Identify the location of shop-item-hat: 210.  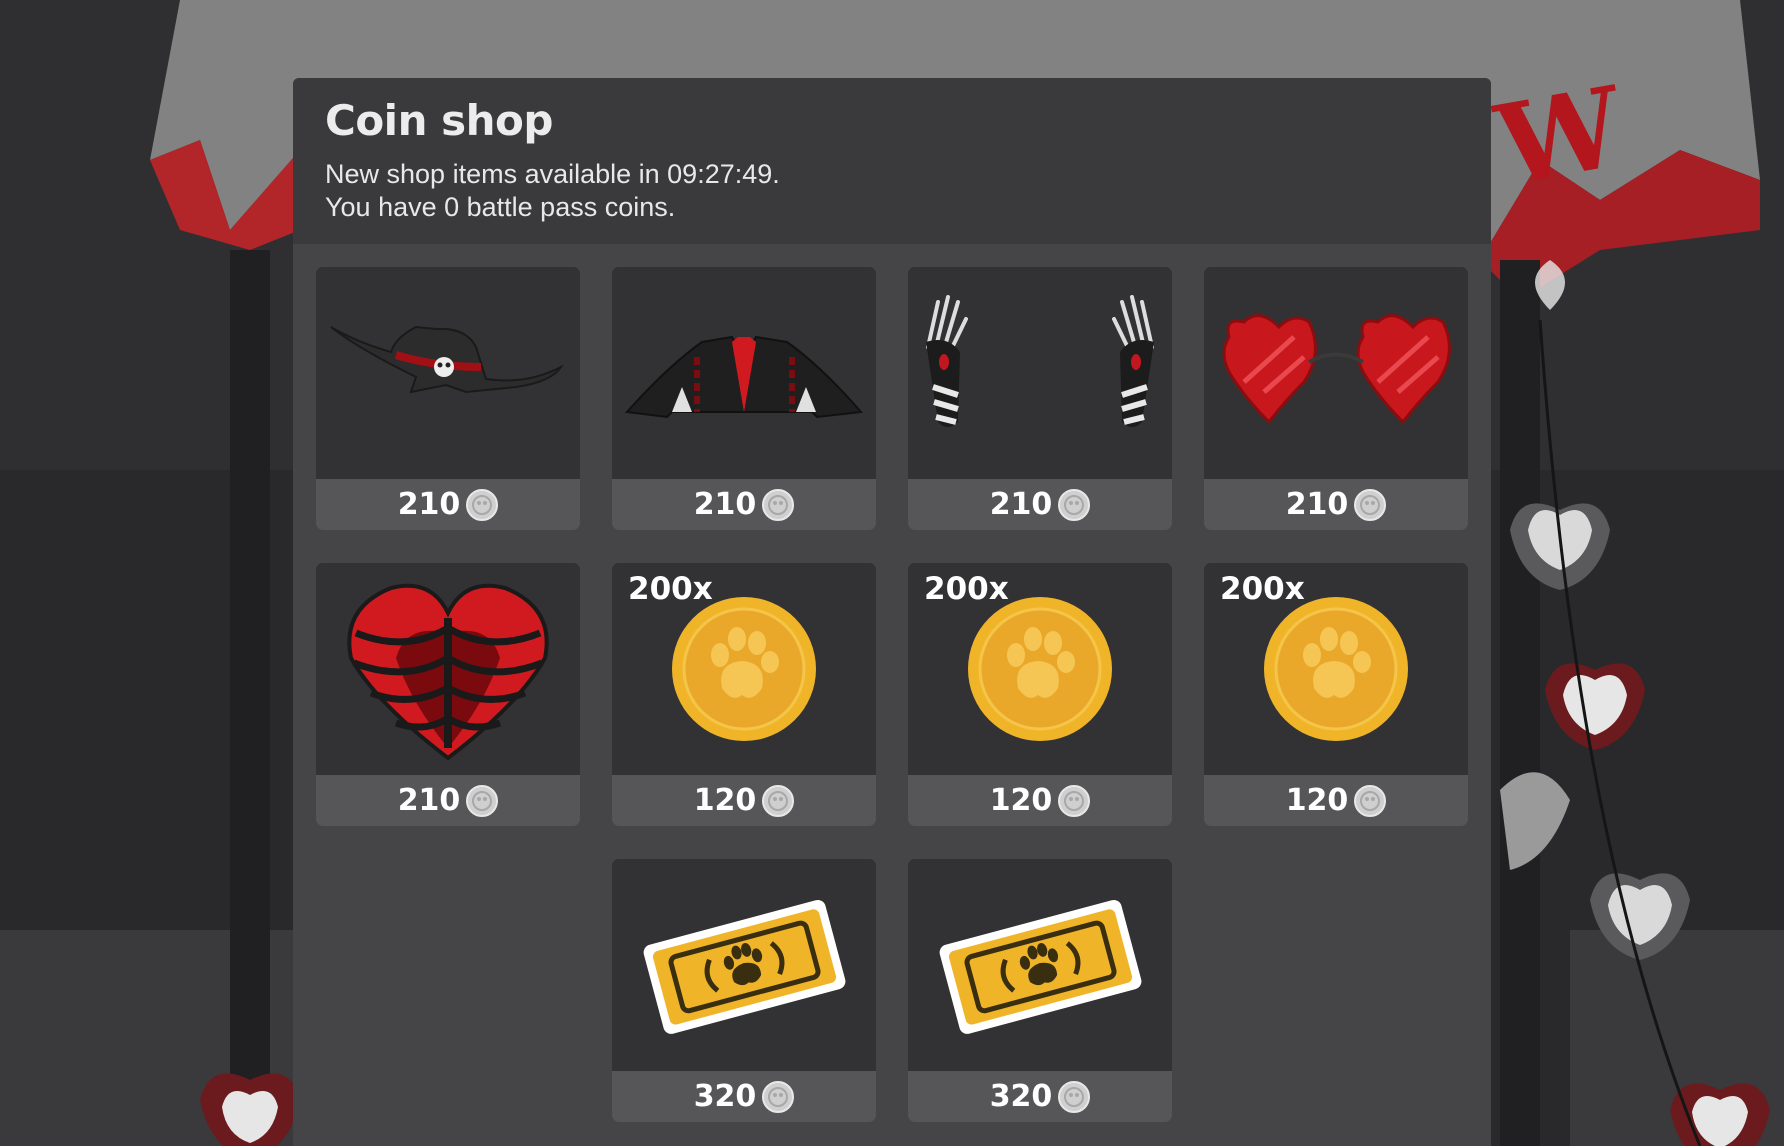
(448, 398).